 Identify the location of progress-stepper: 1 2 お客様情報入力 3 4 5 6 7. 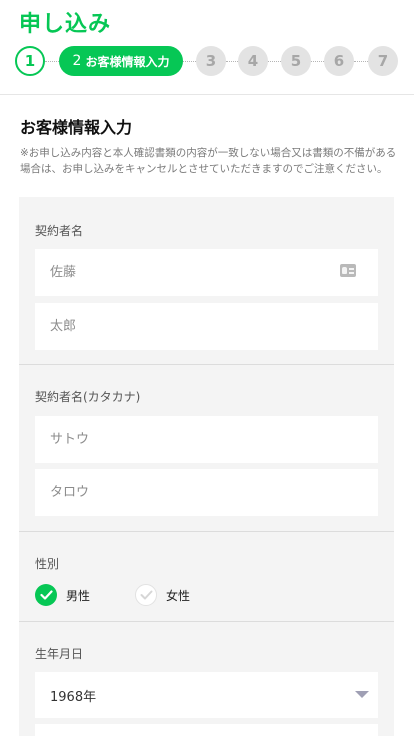
(207, 62).